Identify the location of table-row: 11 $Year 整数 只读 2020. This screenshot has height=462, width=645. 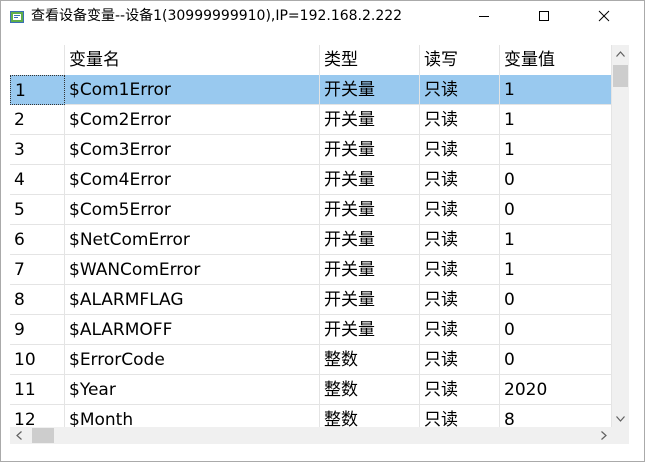
(311, 390).